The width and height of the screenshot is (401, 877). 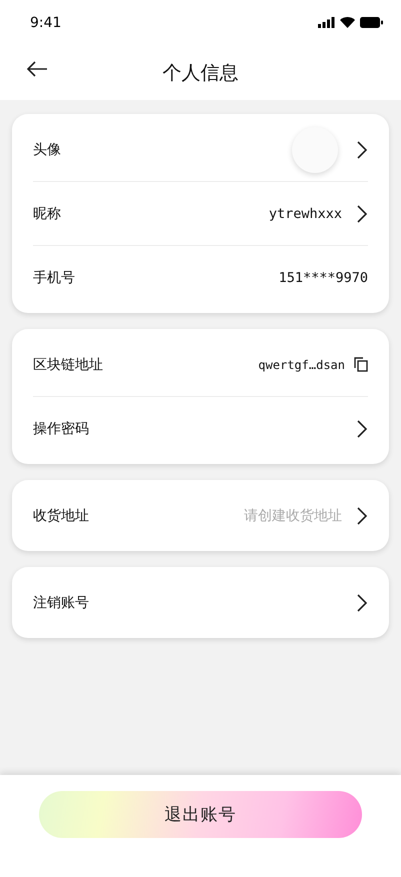 I want to click on logout-button: 退出账号, so click(x=200, y=814).